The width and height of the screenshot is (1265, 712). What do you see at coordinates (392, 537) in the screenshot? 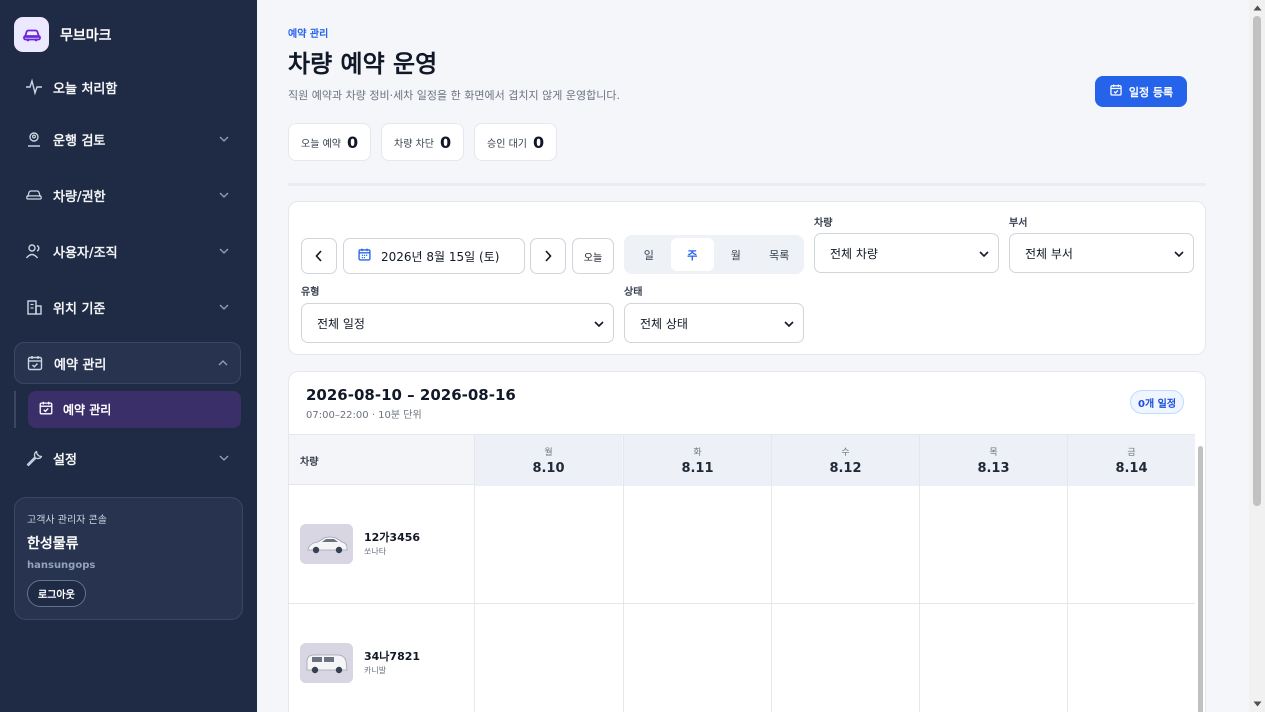
I see `vehicle-plate: 12가3456` at bounding box center [392, 537].